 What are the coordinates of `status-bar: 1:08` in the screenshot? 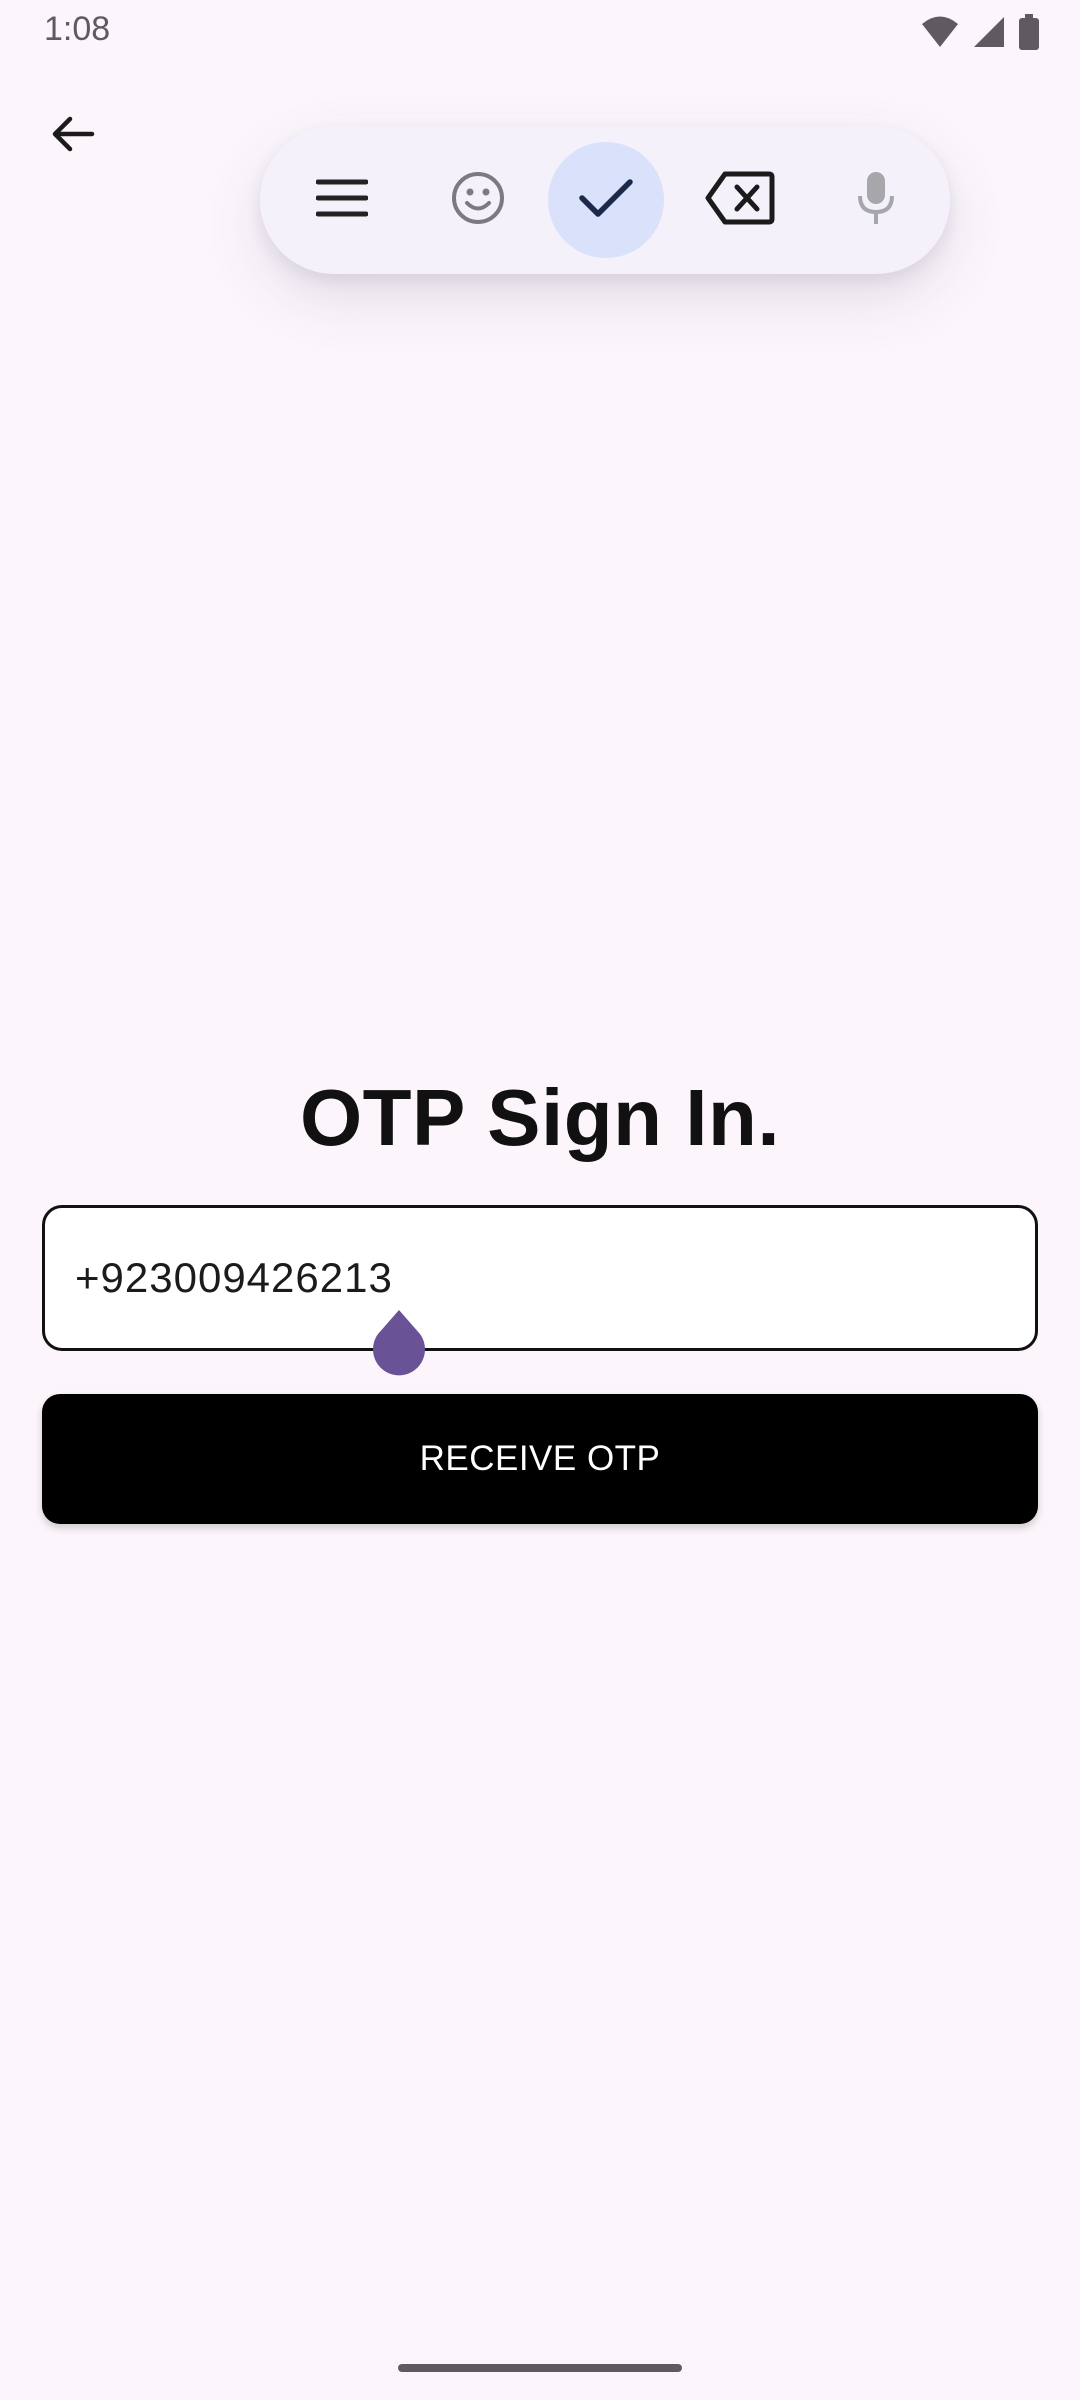 It's located at (540, 31).